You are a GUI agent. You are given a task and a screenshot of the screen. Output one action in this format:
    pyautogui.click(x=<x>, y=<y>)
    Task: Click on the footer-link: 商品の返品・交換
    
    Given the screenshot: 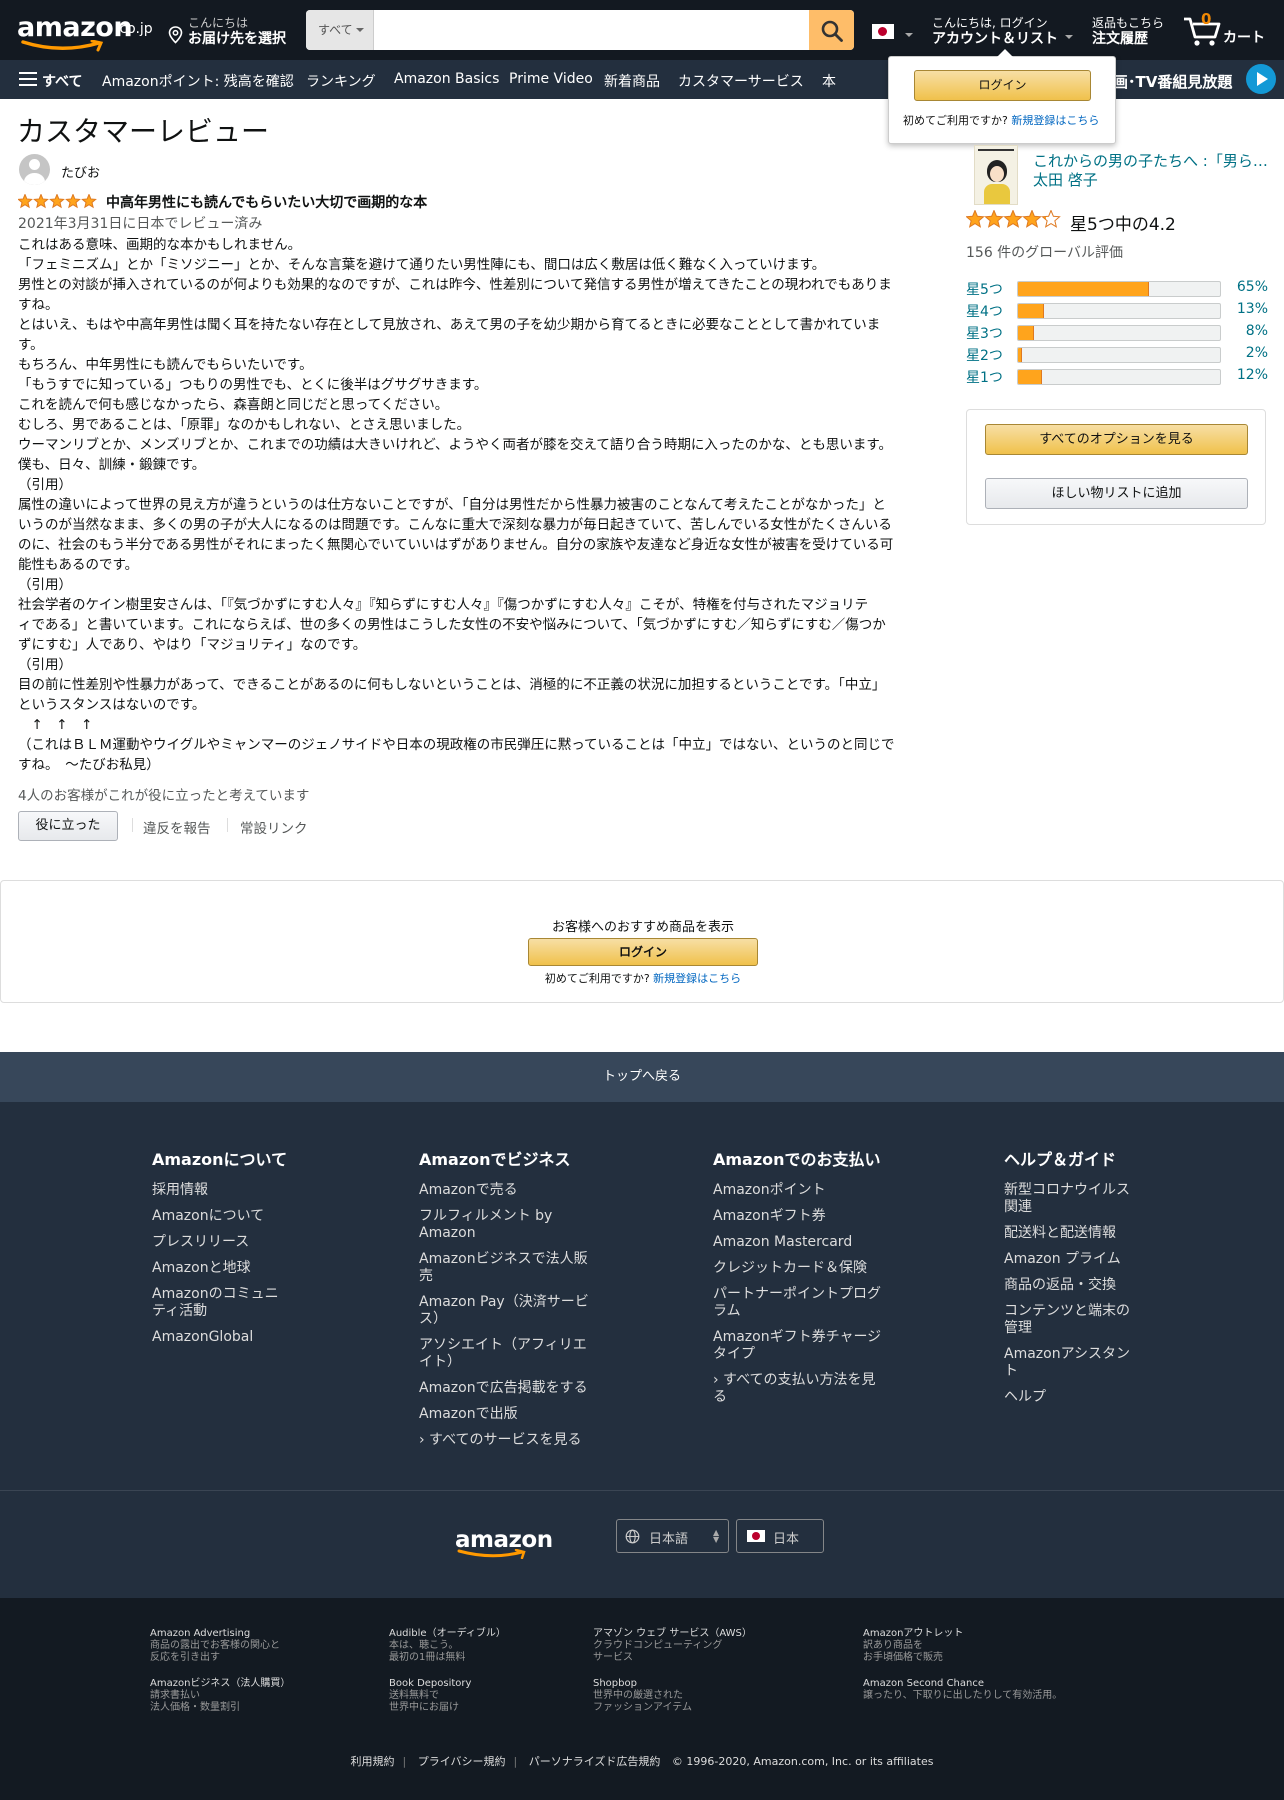 What is the action you would take?
    pyautogui.click(x=1070, y=1285)
    